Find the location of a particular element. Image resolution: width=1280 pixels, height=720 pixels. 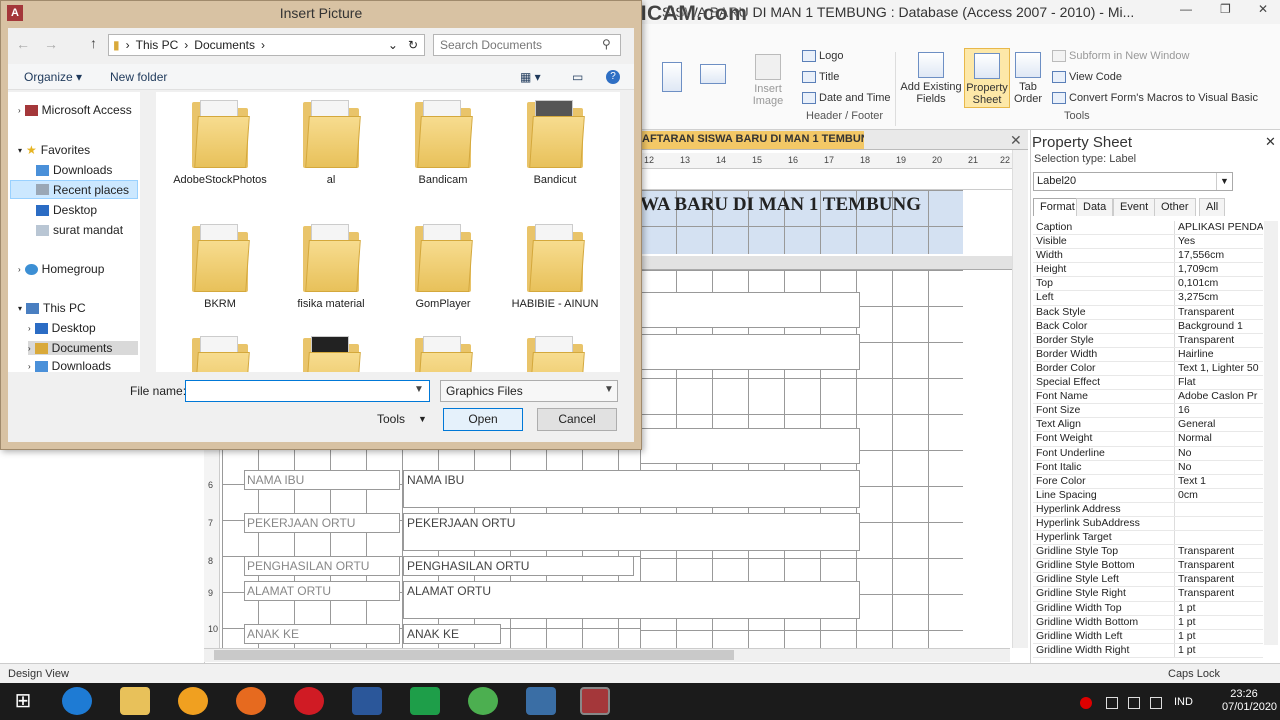

folder-item: HABIBIE - AINUN is located at coordinates (555, 267).